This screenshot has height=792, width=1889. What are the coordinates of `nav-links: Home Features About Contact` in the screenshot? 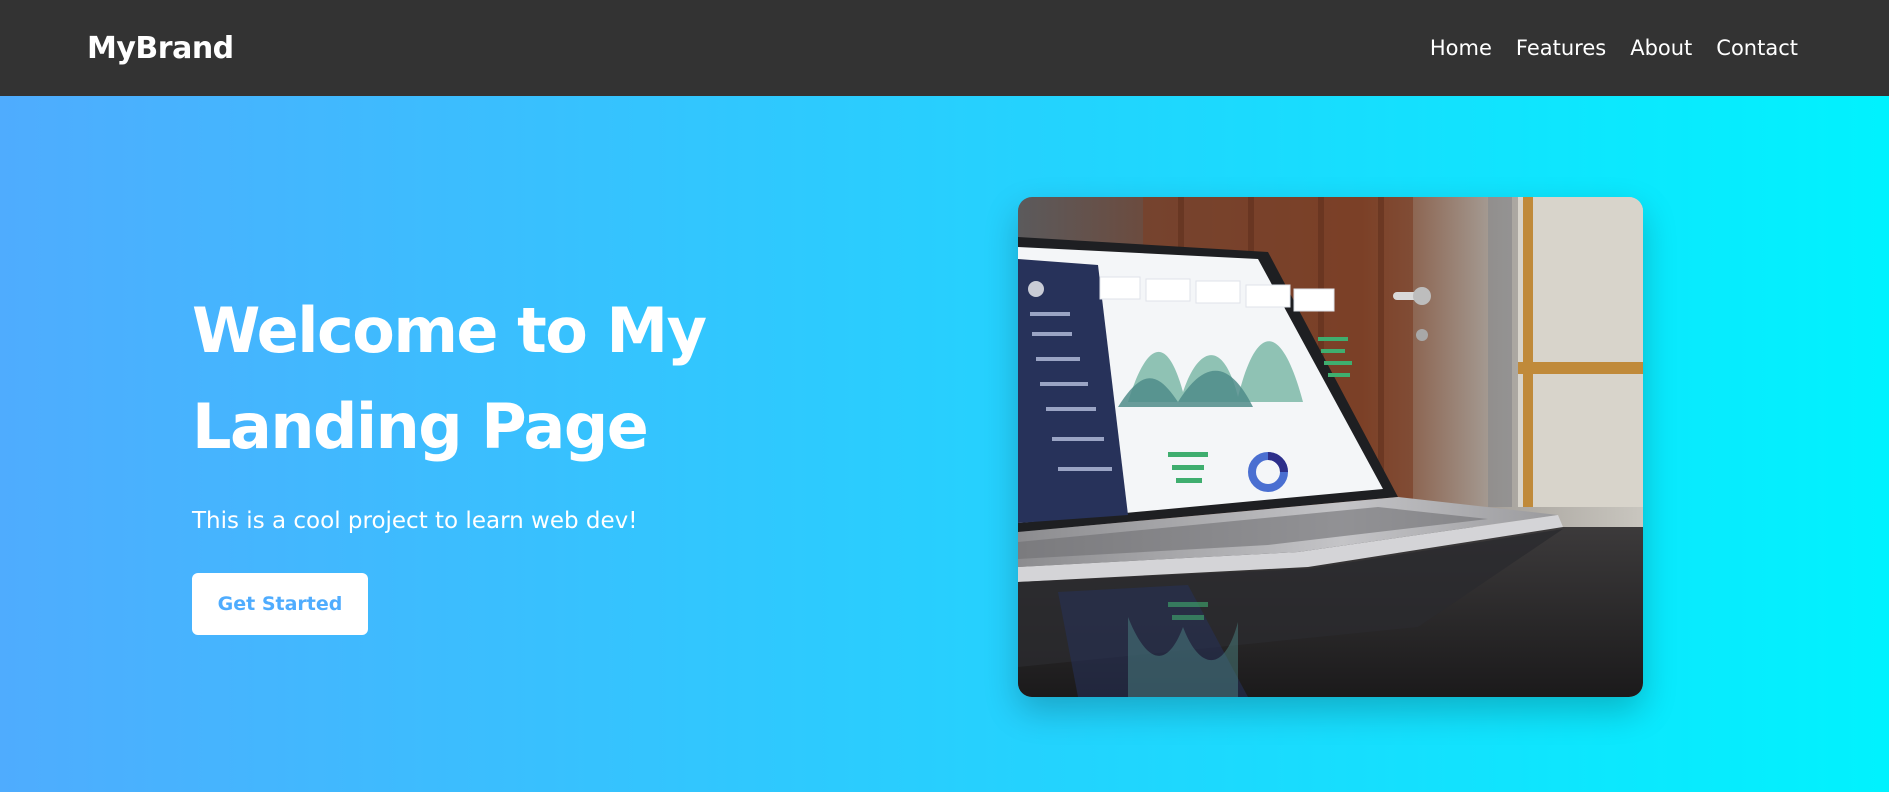 It's located at (1614, 48).